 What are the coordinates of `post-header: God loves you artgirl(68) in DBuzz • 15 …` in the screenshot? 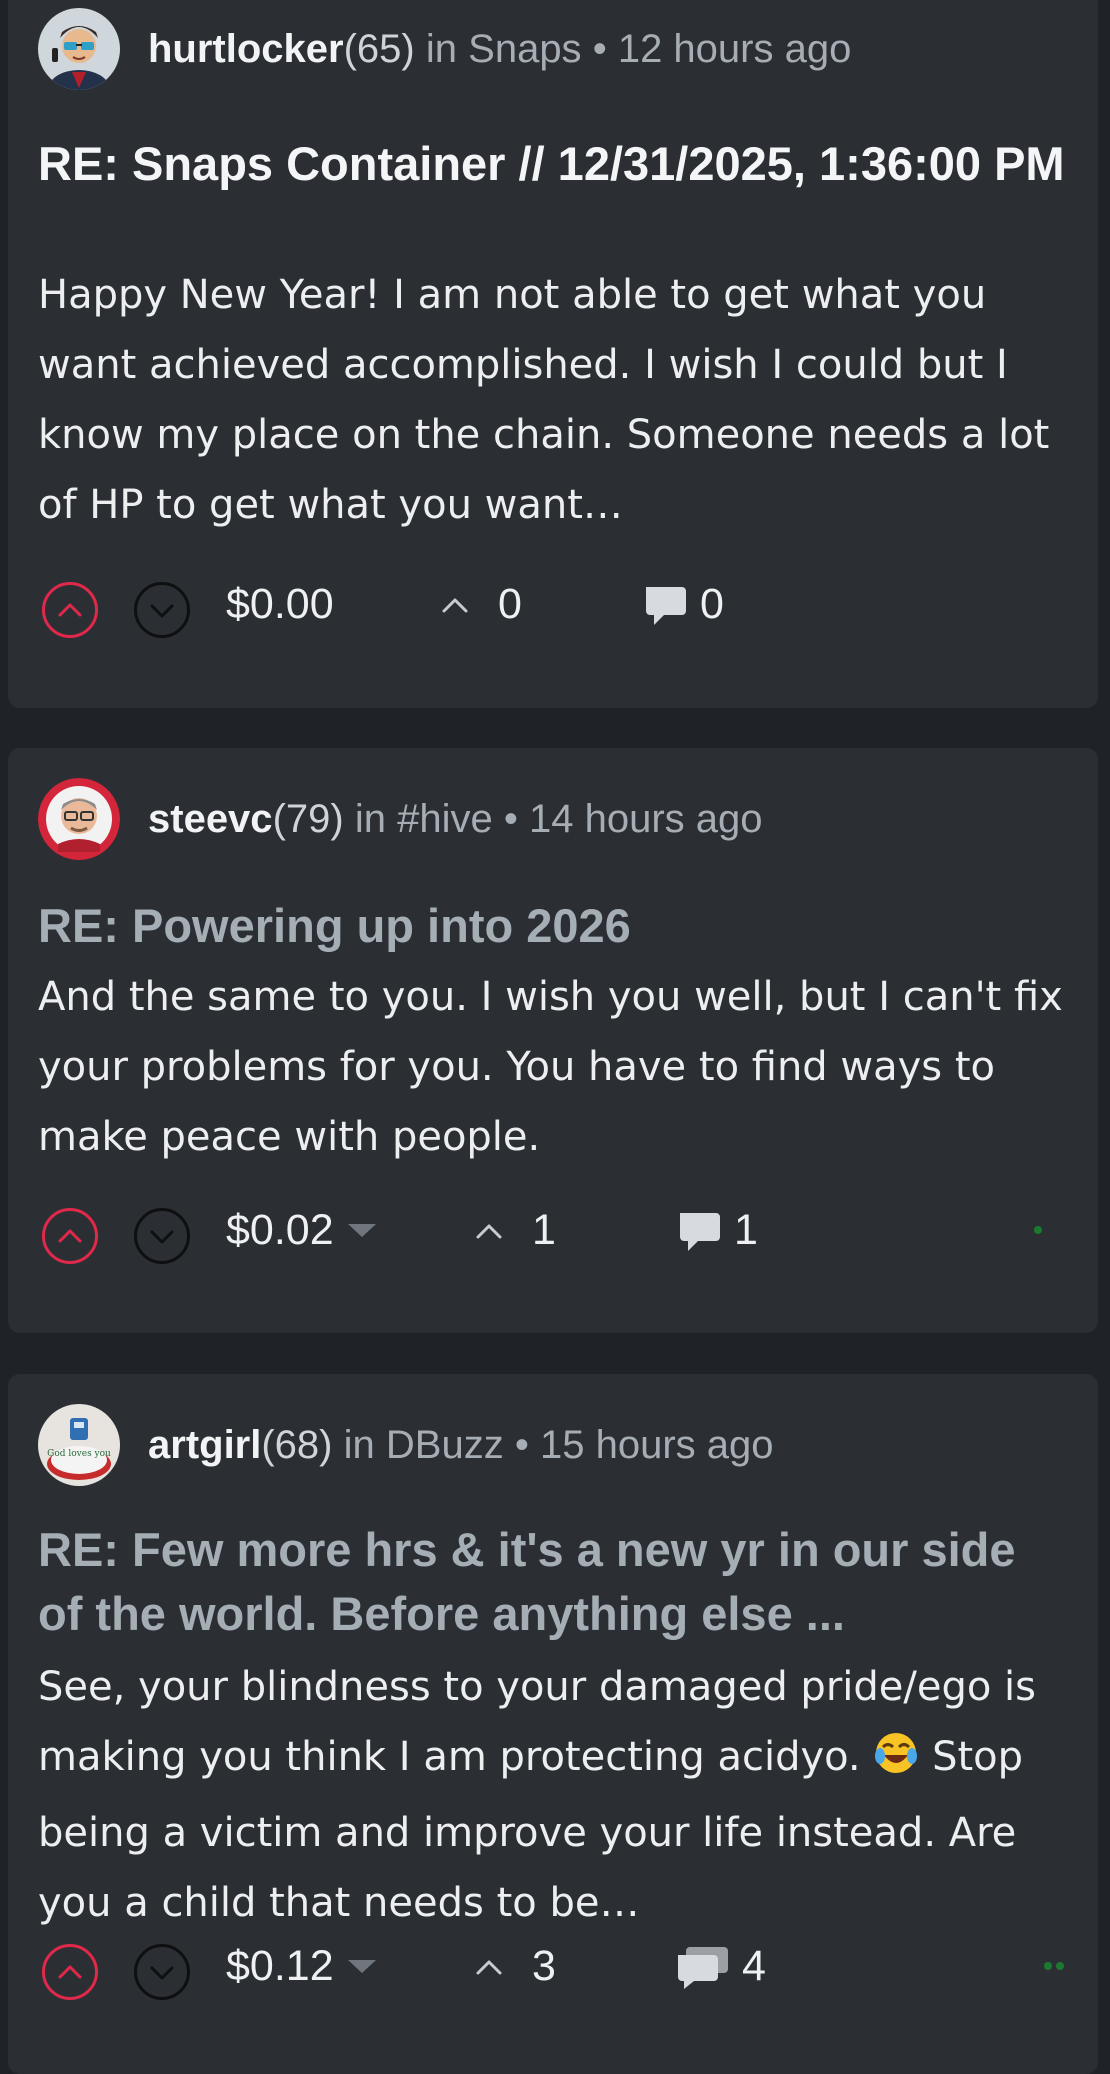 It's located at (405, 1445).